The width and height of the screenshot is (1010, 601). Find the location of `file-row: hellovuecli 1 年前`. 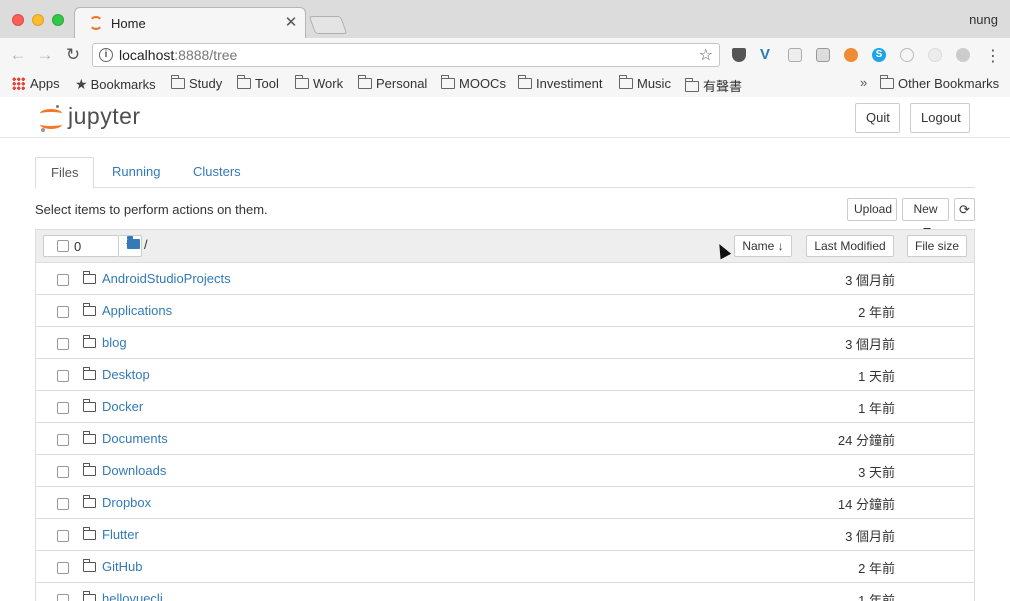

file-row: hellovuecli 1 年前 is located at coordinates (505, 592).